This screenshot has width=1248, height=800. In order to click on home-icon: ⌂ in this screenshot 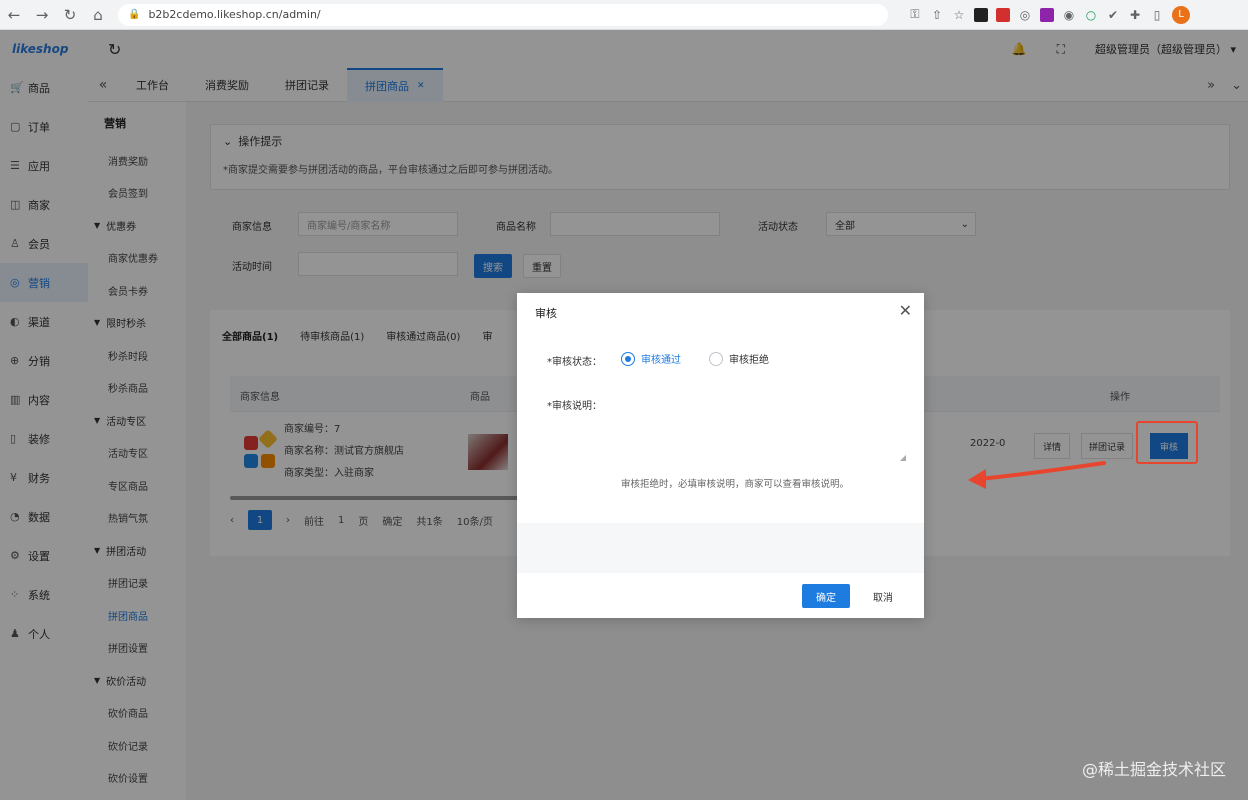, I will do `click(98, 15)`.